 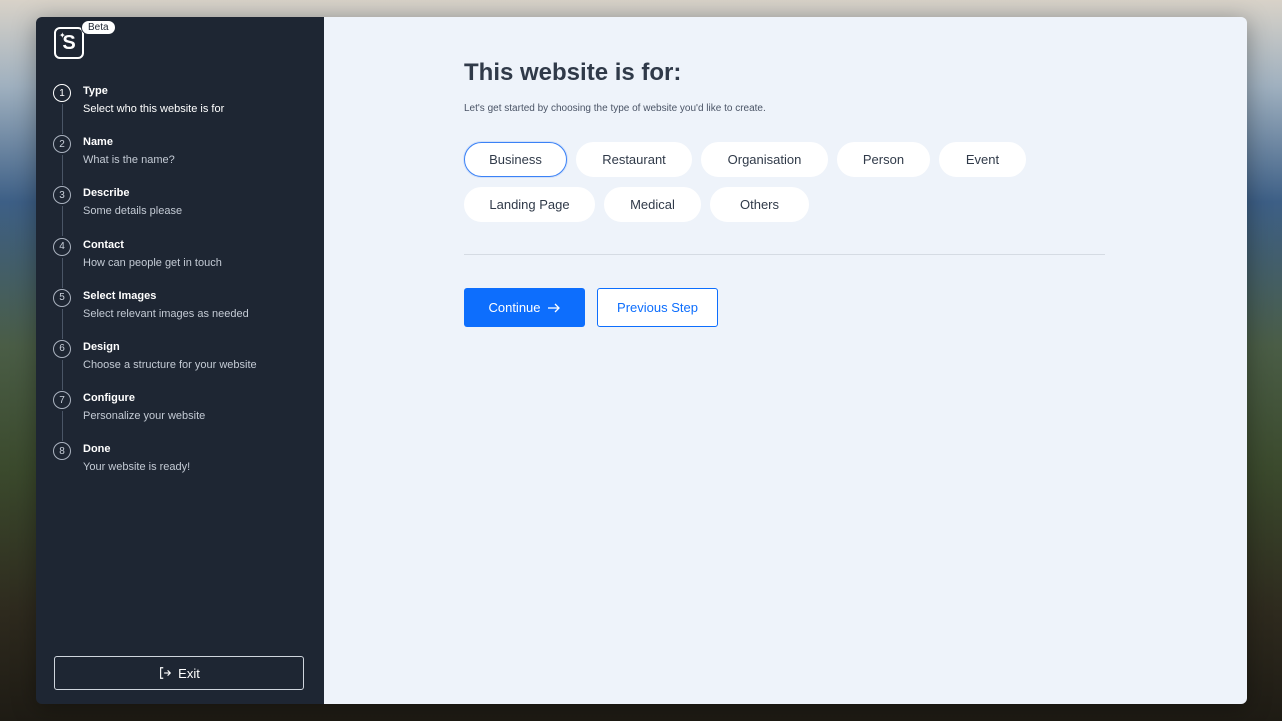 I want to click on type-chip-organisation: Organisation, so click(x=764, y=159).